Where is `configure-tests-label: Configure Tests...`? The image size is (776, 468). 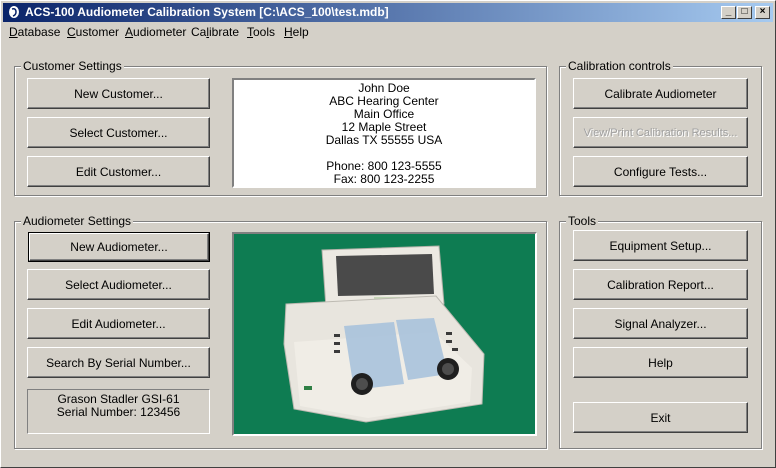 configure-tests-label: Configure Tests... is located at coordinates (660, 171).